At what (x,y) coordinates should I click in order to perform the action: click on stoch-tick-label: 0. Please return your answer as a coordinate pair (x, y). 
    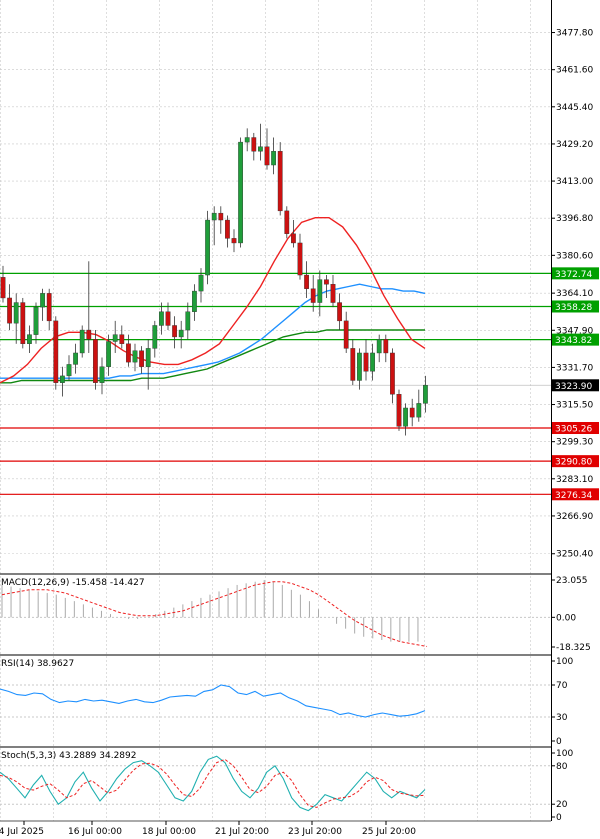
    Looking at the image, I should click on (559, 818).